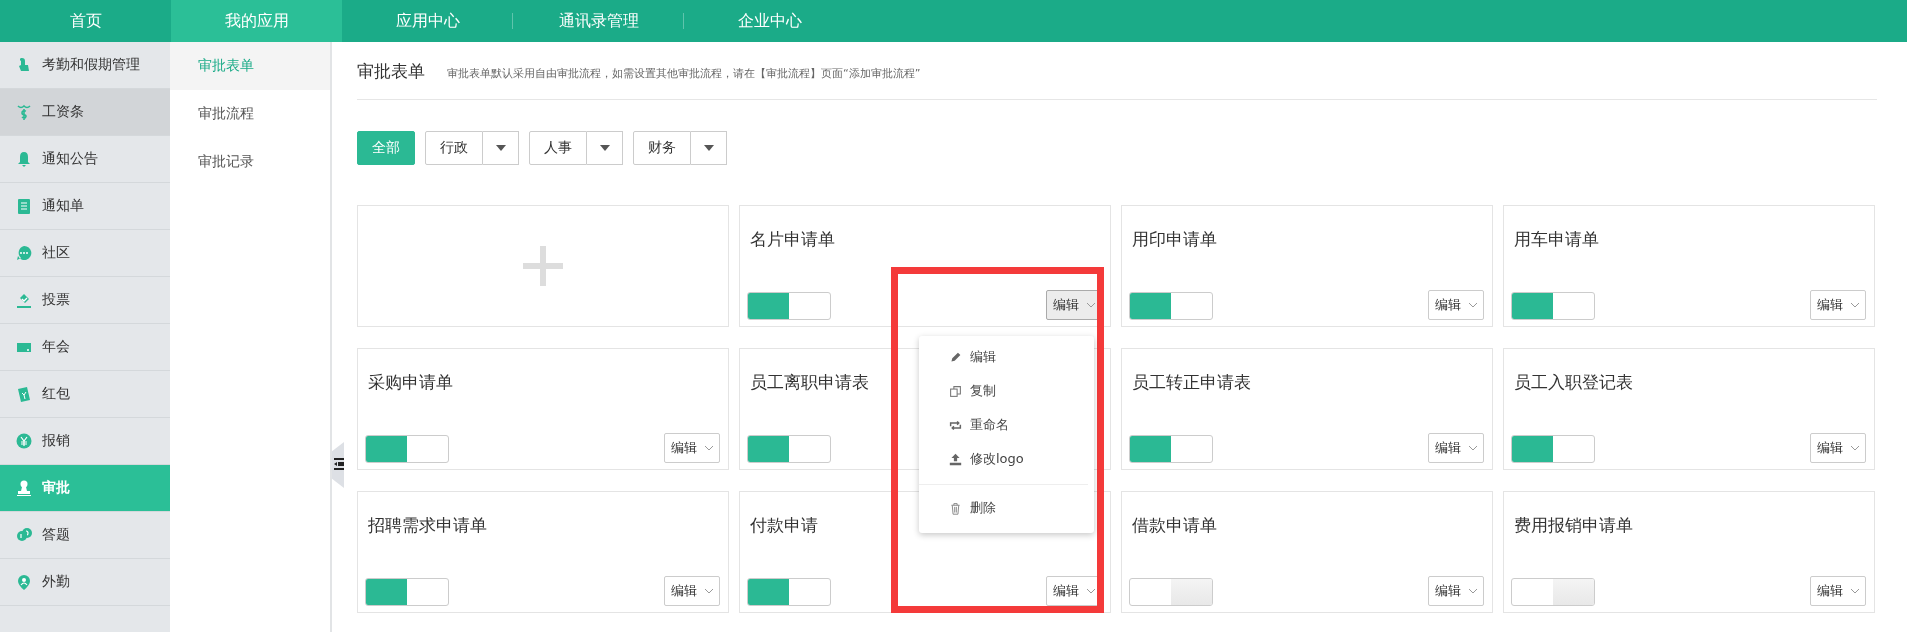 Image resolution: width=1907 pixels, height=632 pixels. What do you see at coordinates (1006, 459) in the screenshot?
I see `menu-item: 修改logo` at bounding box center [1006, 459].